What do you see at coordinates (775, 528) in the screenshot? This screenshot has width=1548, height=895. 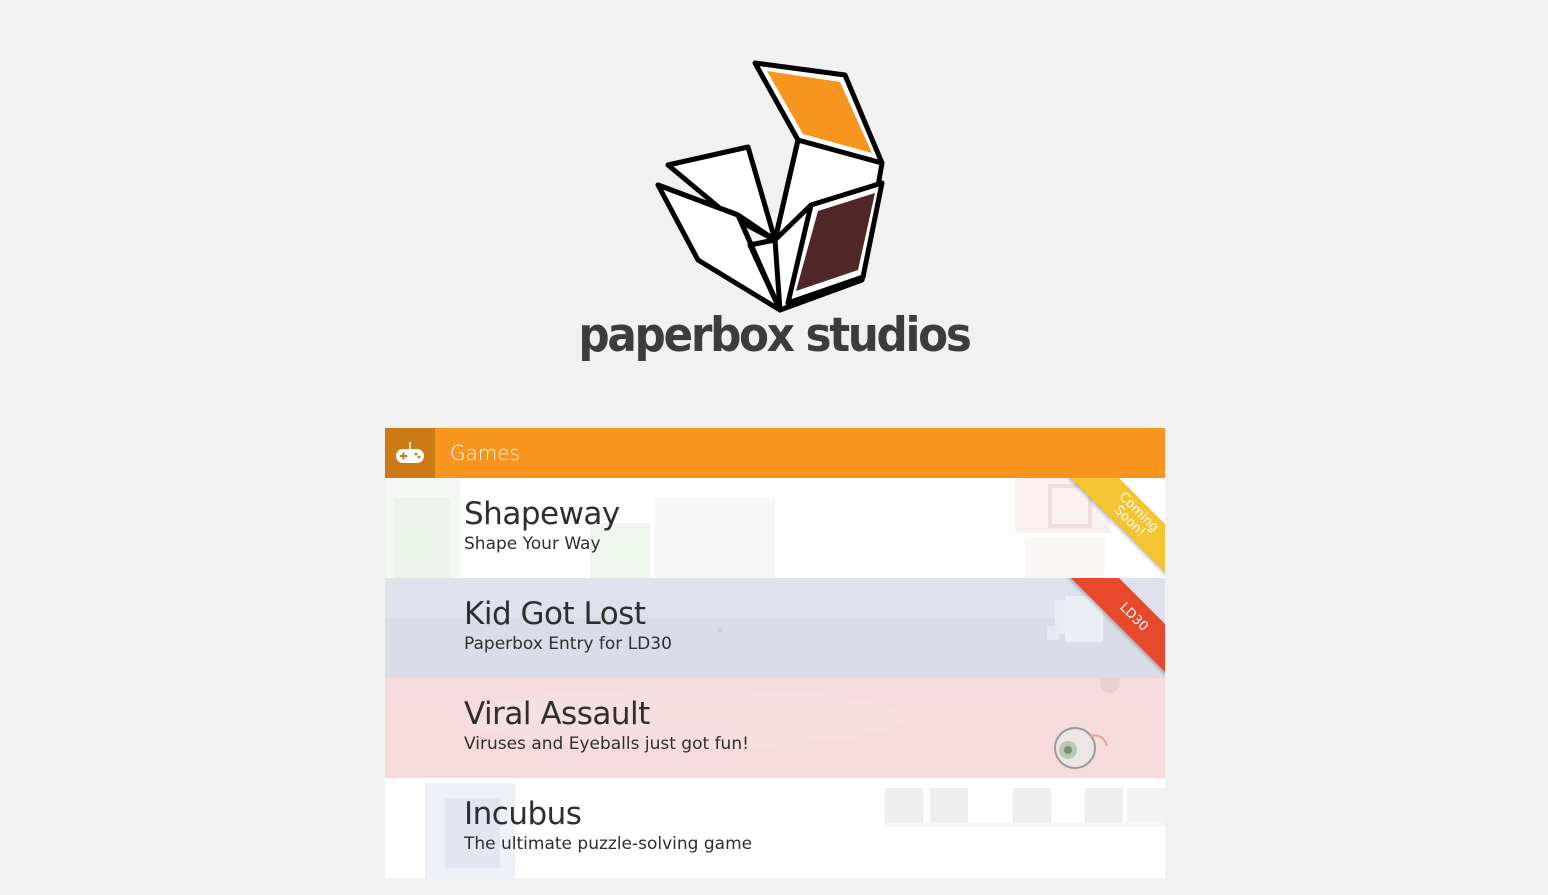 I see `game-item-shapeway: Shapeway Shape Your Way Coming Soon!` at bounding box center [775, 528].